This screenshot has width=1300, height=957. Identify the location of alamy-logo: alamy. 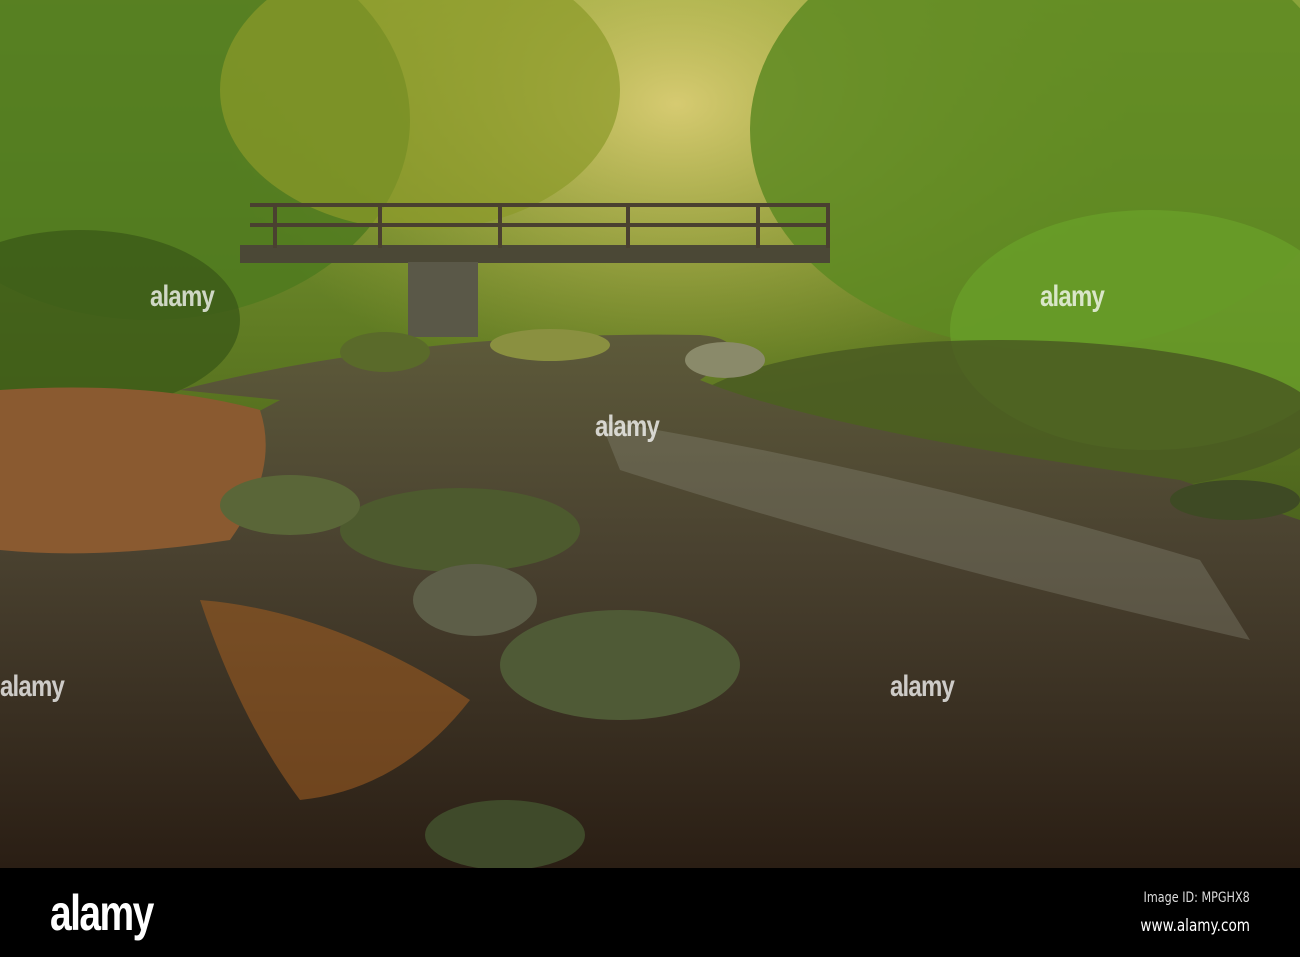
(102, 913).